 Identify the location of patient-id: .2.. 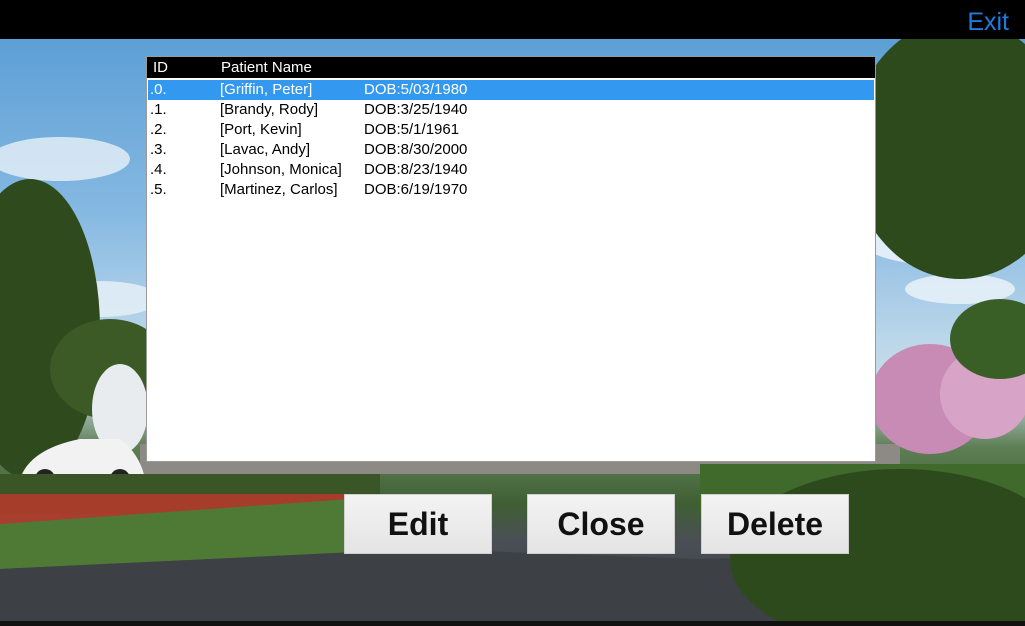
(158, 129).